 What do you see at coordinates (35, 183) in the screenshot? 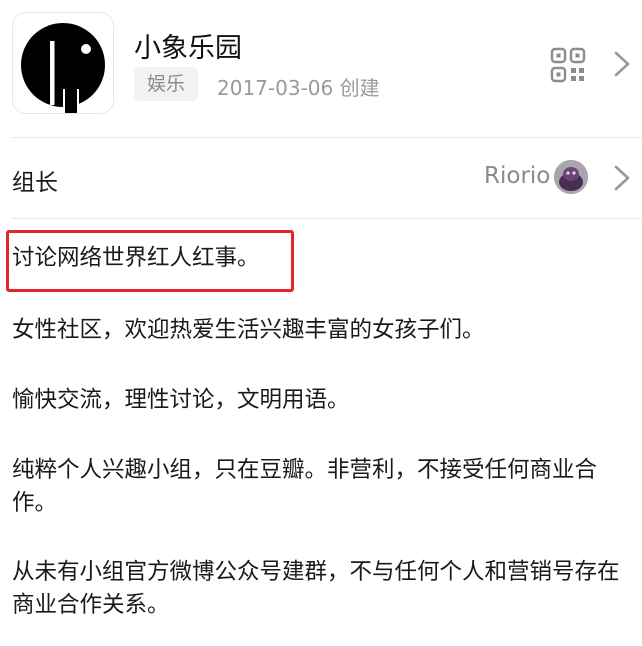
I see `owner-label: 组长` at bounding box center [35, 183].